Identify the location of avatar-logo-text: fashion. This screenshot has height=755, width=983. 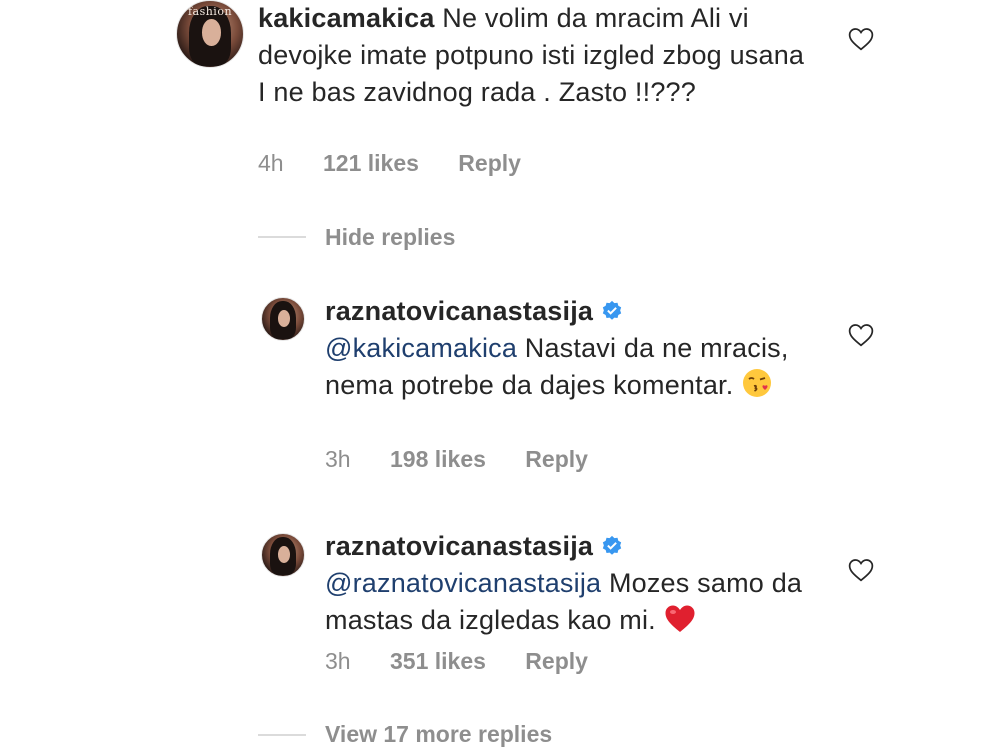
(210, 11).